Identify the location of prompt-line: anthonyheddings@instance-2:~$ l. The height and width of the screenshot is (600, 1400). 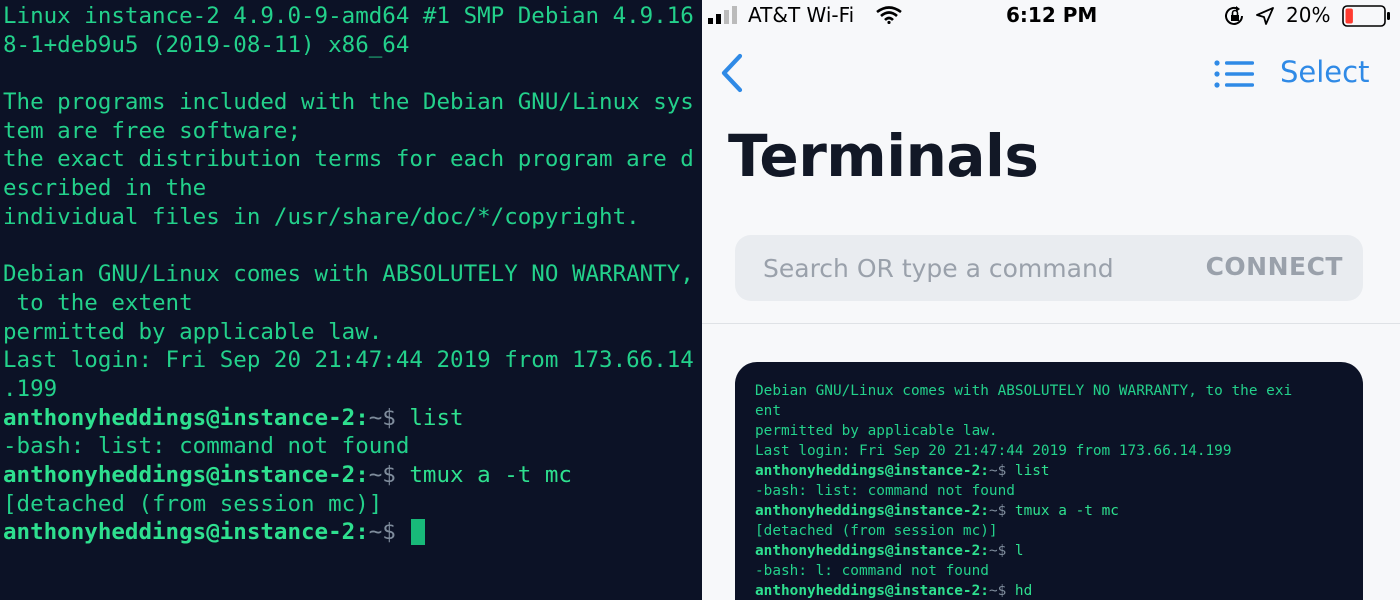
(1050, 551).